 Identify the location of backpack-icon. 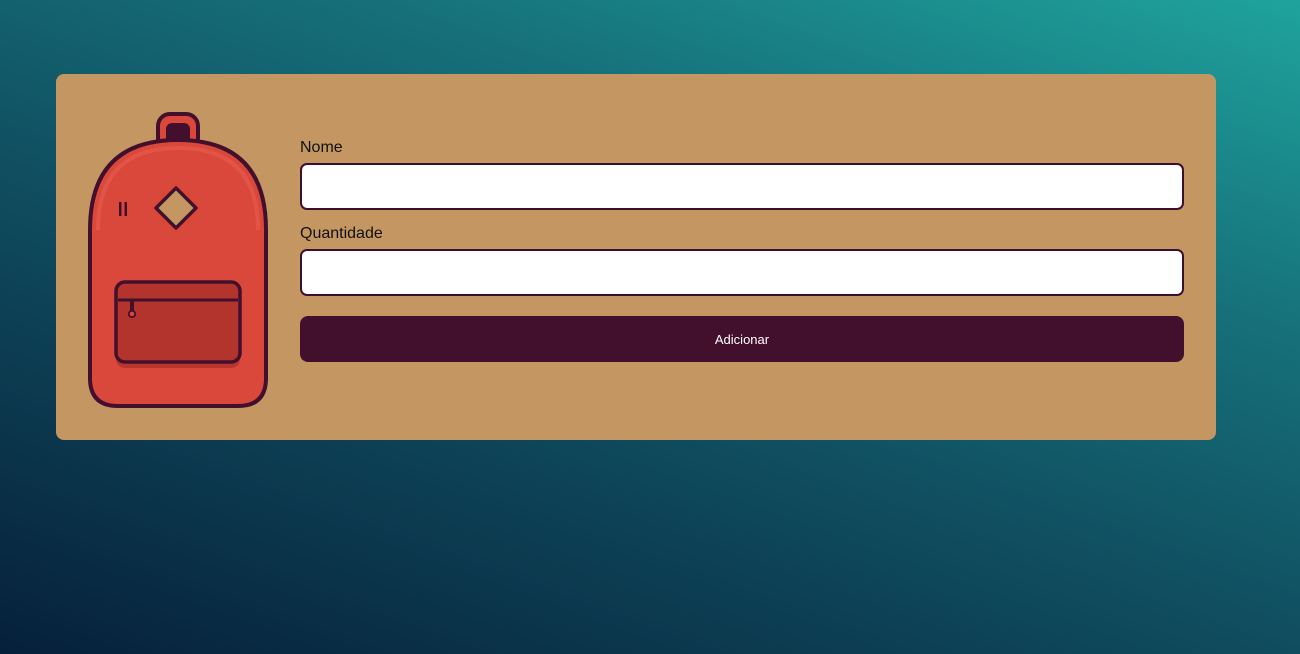
(181, 262).